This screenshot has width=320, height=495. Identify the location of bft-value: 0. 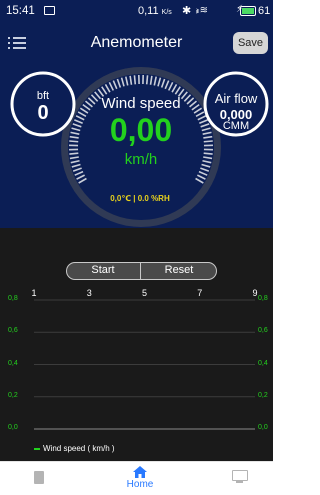
(43, 113).